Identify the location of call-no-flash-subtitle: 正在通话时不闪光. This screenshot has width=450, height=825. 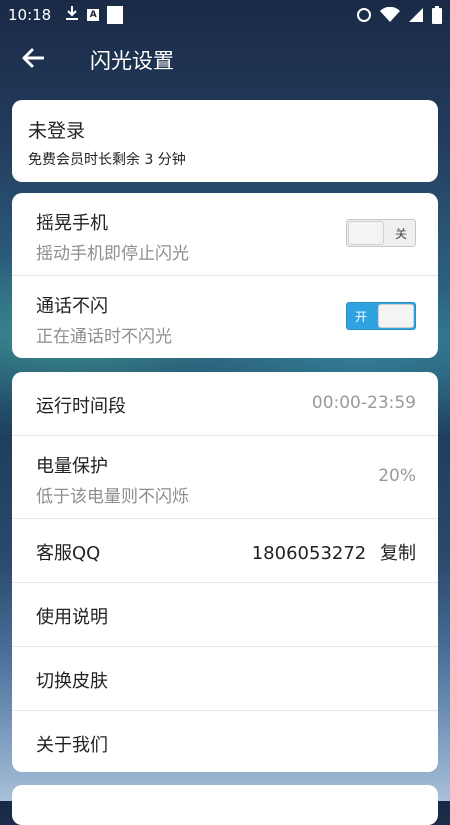
(104, 337).